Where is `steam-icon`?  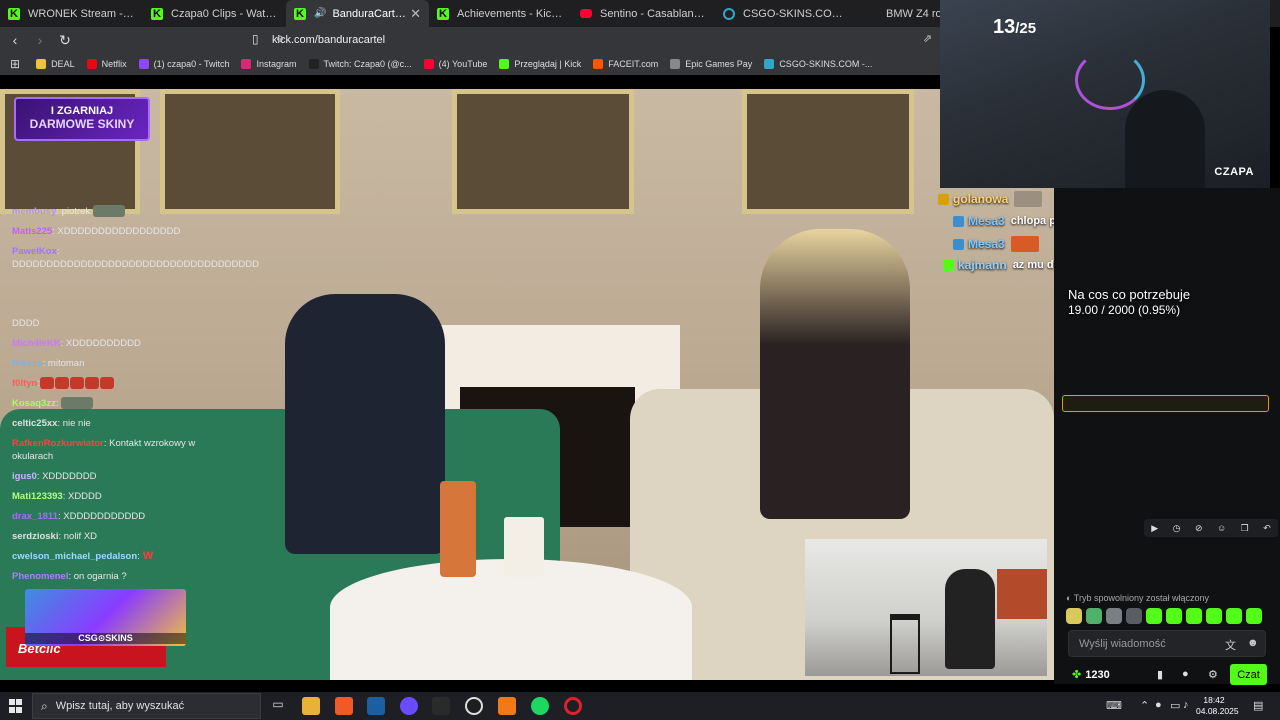
steam-icon is located at coordinates (376, 706).